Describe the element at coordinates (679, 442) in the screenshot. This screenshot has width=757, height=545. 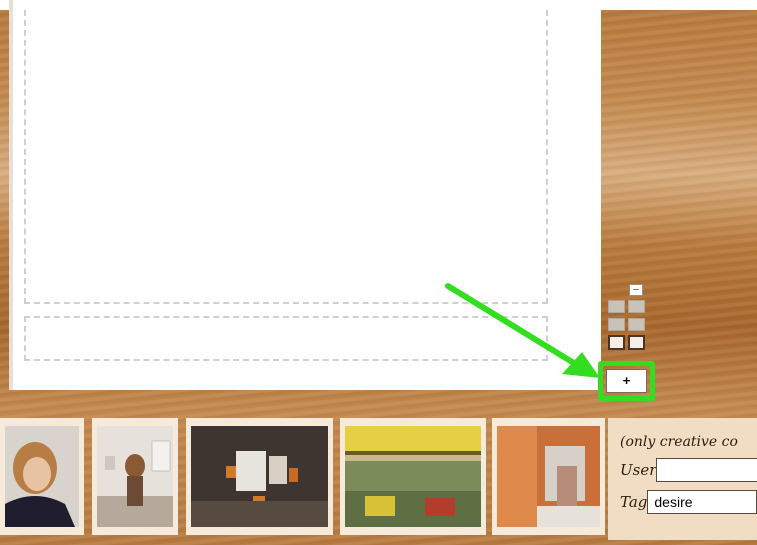
I see `creative-commons-note: (only creative co` at that location.